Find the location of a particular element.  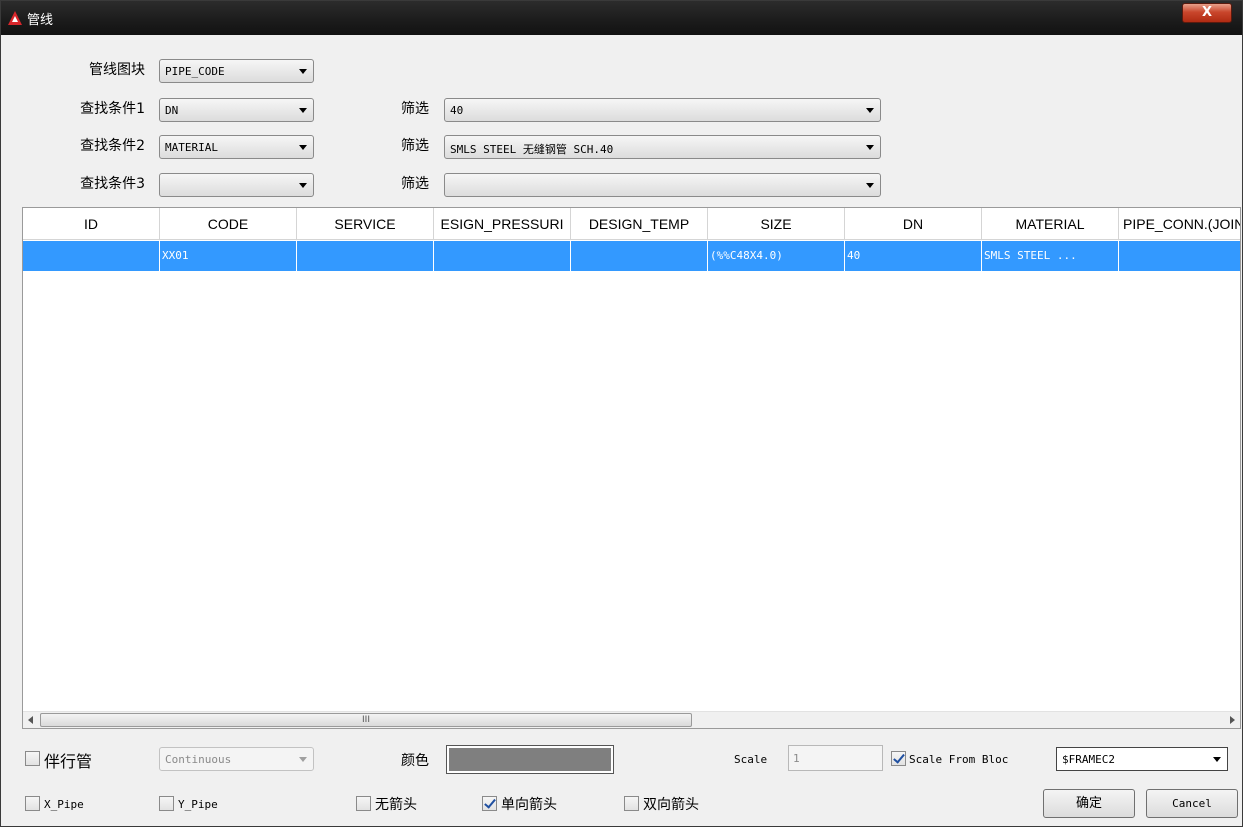

cell-dn: 40 is located at coordinates (913, 256).